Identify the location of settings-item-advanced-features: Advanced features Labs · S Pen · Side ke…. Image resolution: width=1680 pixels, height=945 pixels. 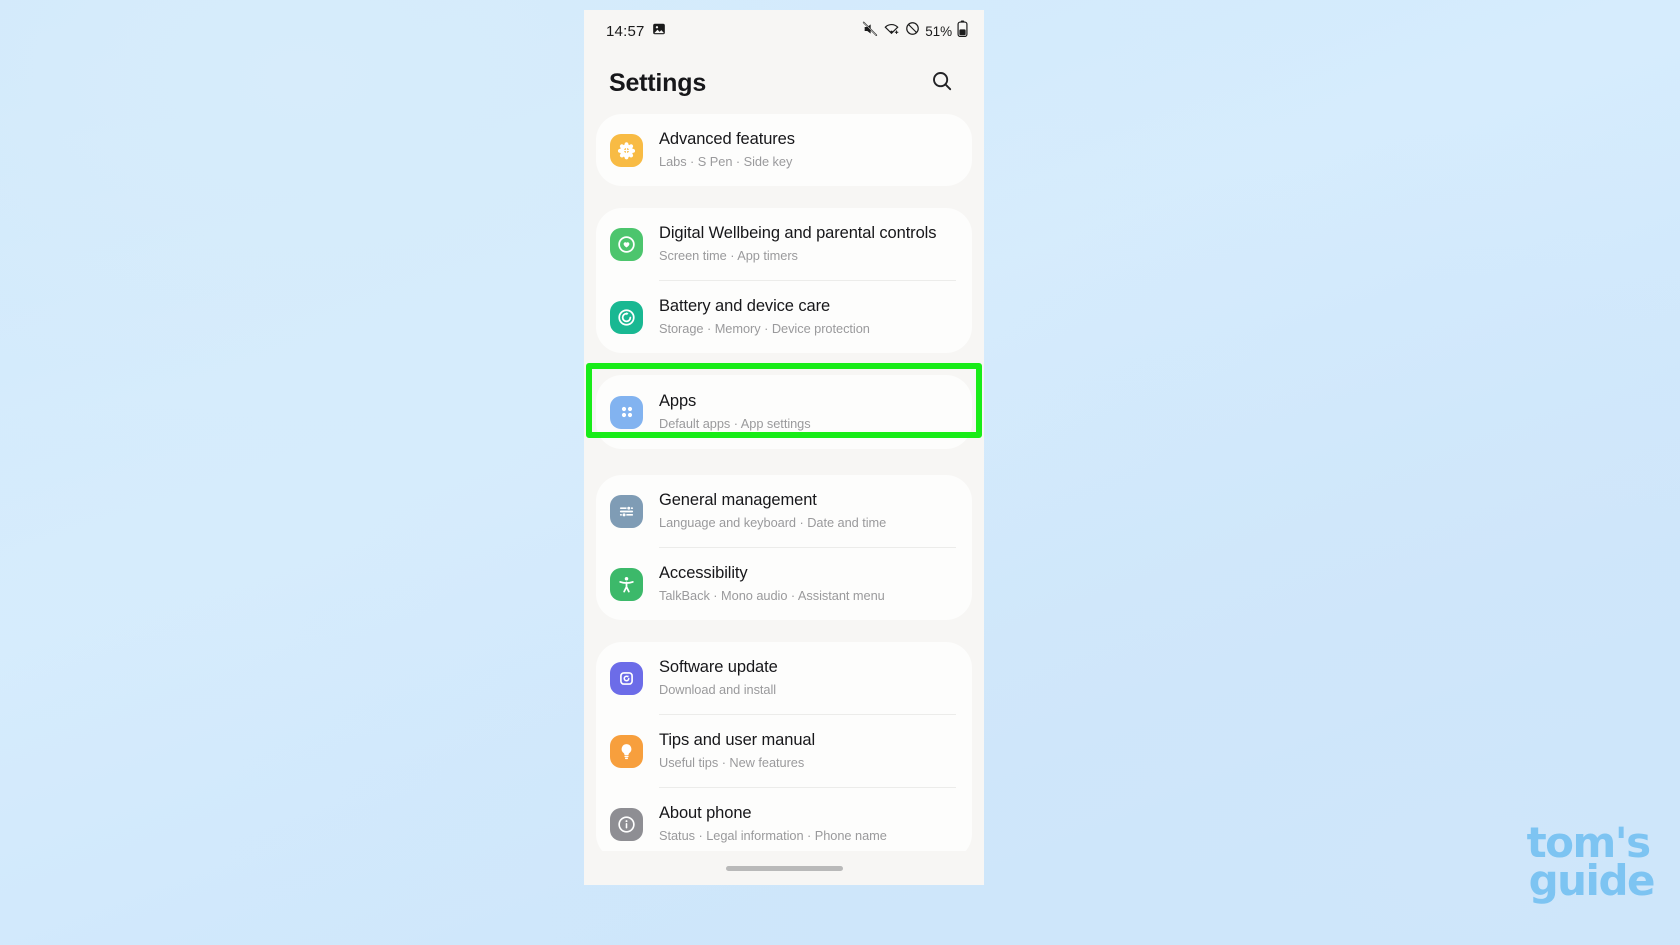
(784, 150).